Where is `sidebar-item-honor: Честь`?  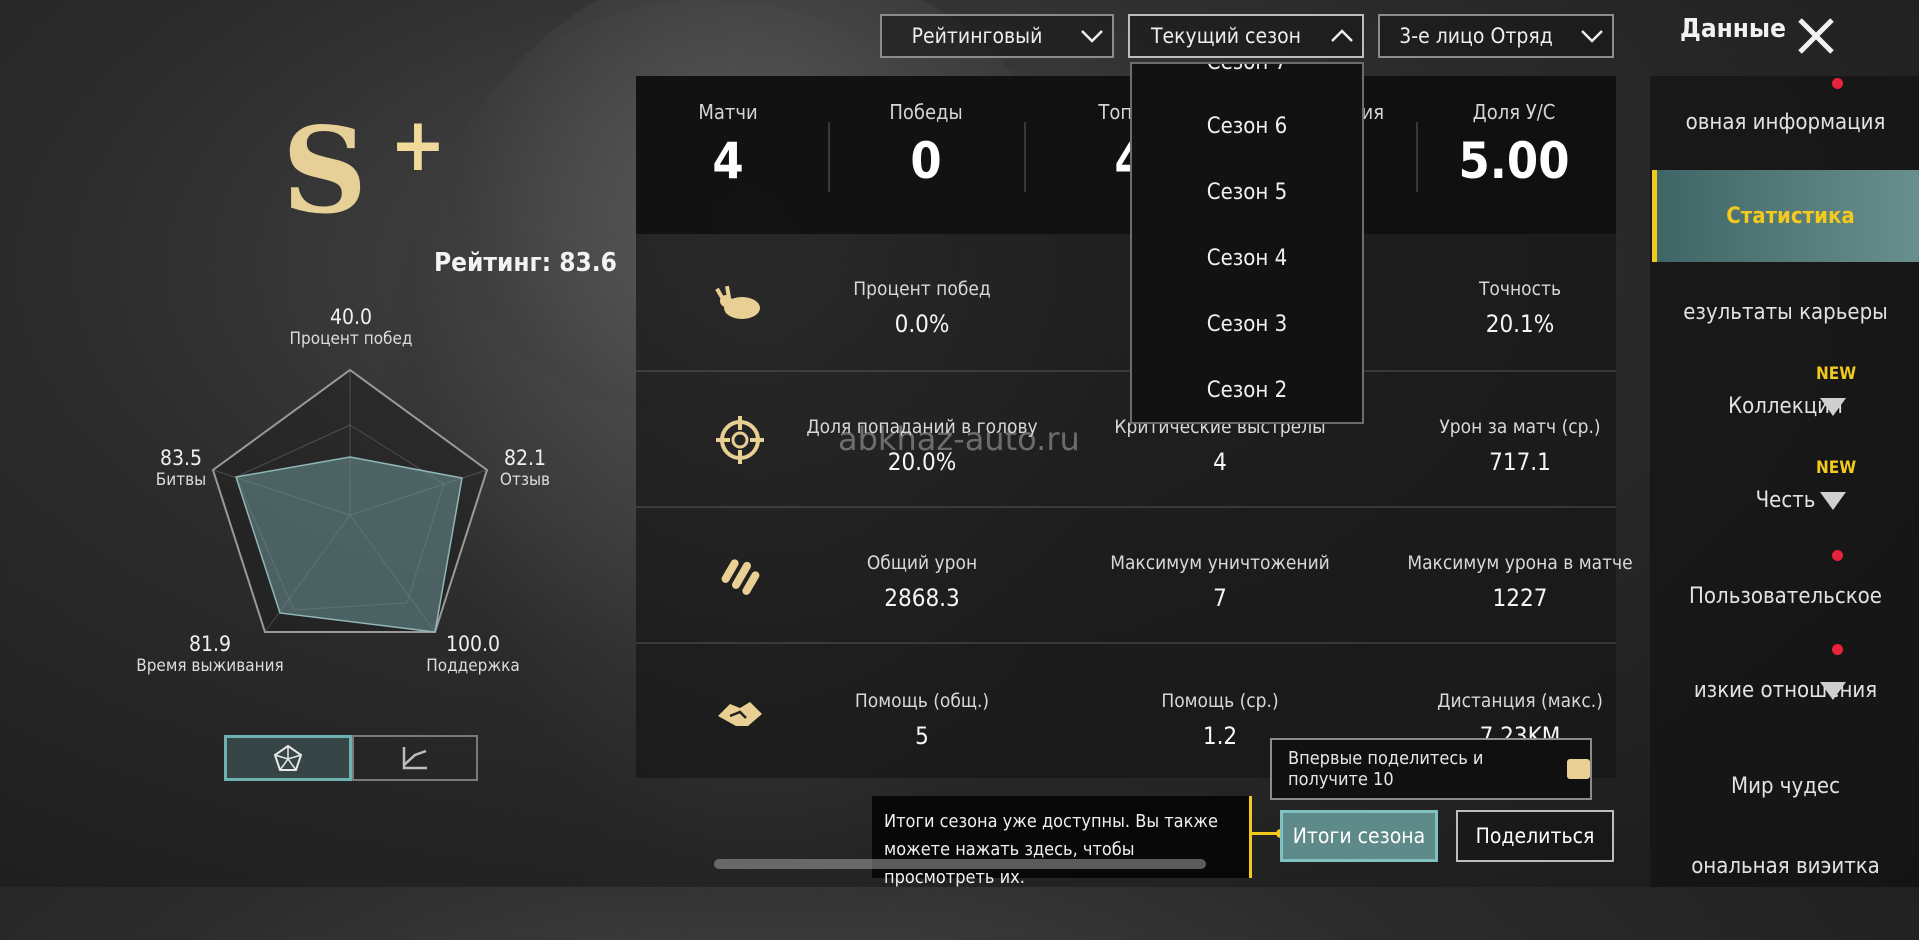
sidebar-item-honor: Честь is located at coordinates (1785, 500).